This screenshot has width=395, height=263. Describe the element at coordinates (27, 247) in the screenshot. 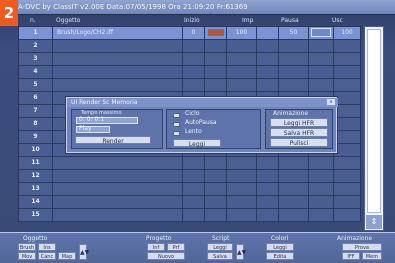

I see `brush-button: Brush` at that location.